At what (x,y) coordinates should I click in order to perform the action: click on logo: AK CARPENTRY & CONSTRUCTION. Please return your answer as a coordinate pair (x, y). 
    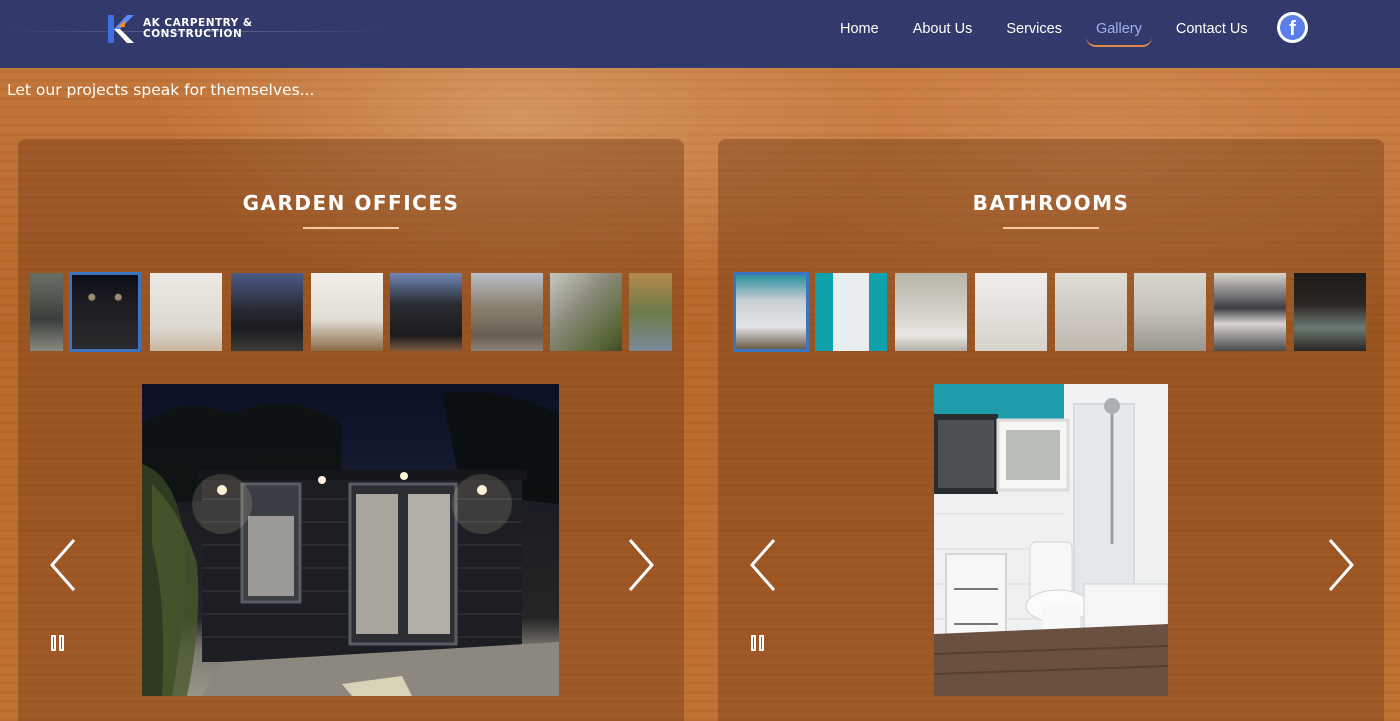
    Looking at the image, I should click on (195, 29).